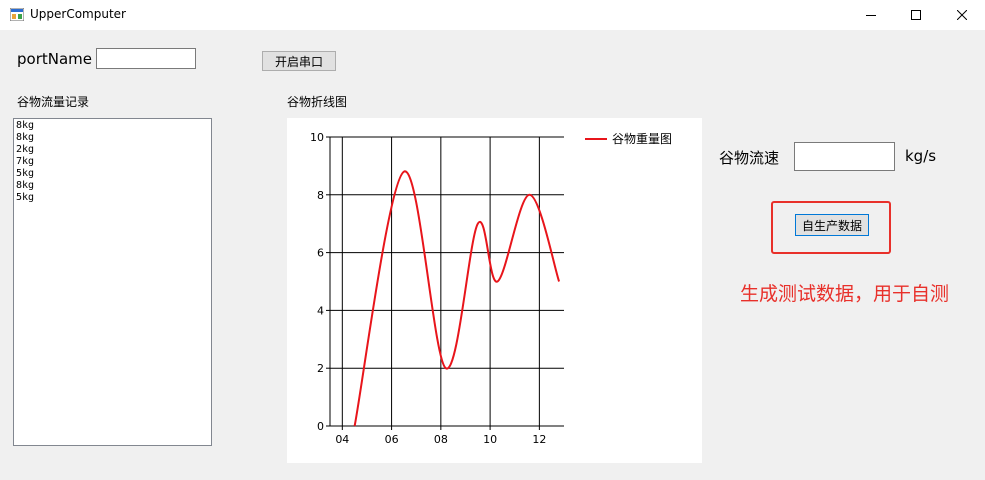 The image size is (985, 480). Describe the element at coordinates (844, 156) in the screenshot. I see `flow-speed-input` at that location.